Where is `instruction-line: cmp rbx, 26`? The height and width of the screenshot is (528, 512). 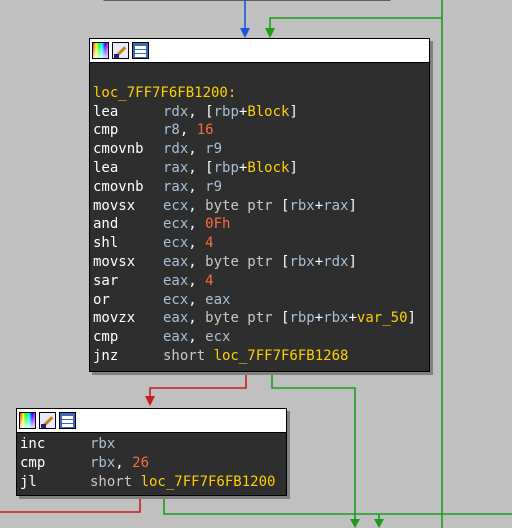
instruction-line: cmp rbx, 26 is located at coordinates (151, 463).